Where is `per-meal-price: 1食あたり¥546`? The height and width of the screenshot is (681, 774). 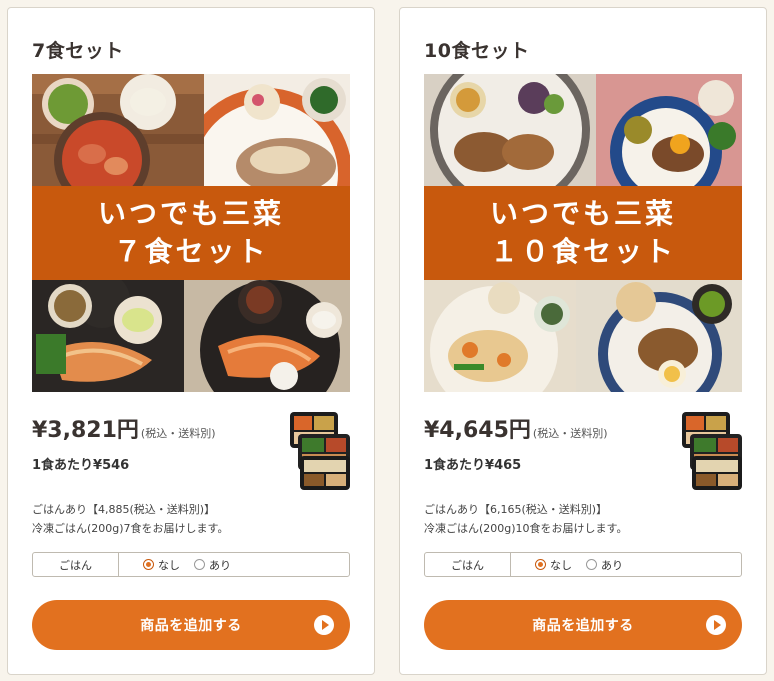
per-meal-price: 1食あたり¥546 is located at coordinates (81, 465).